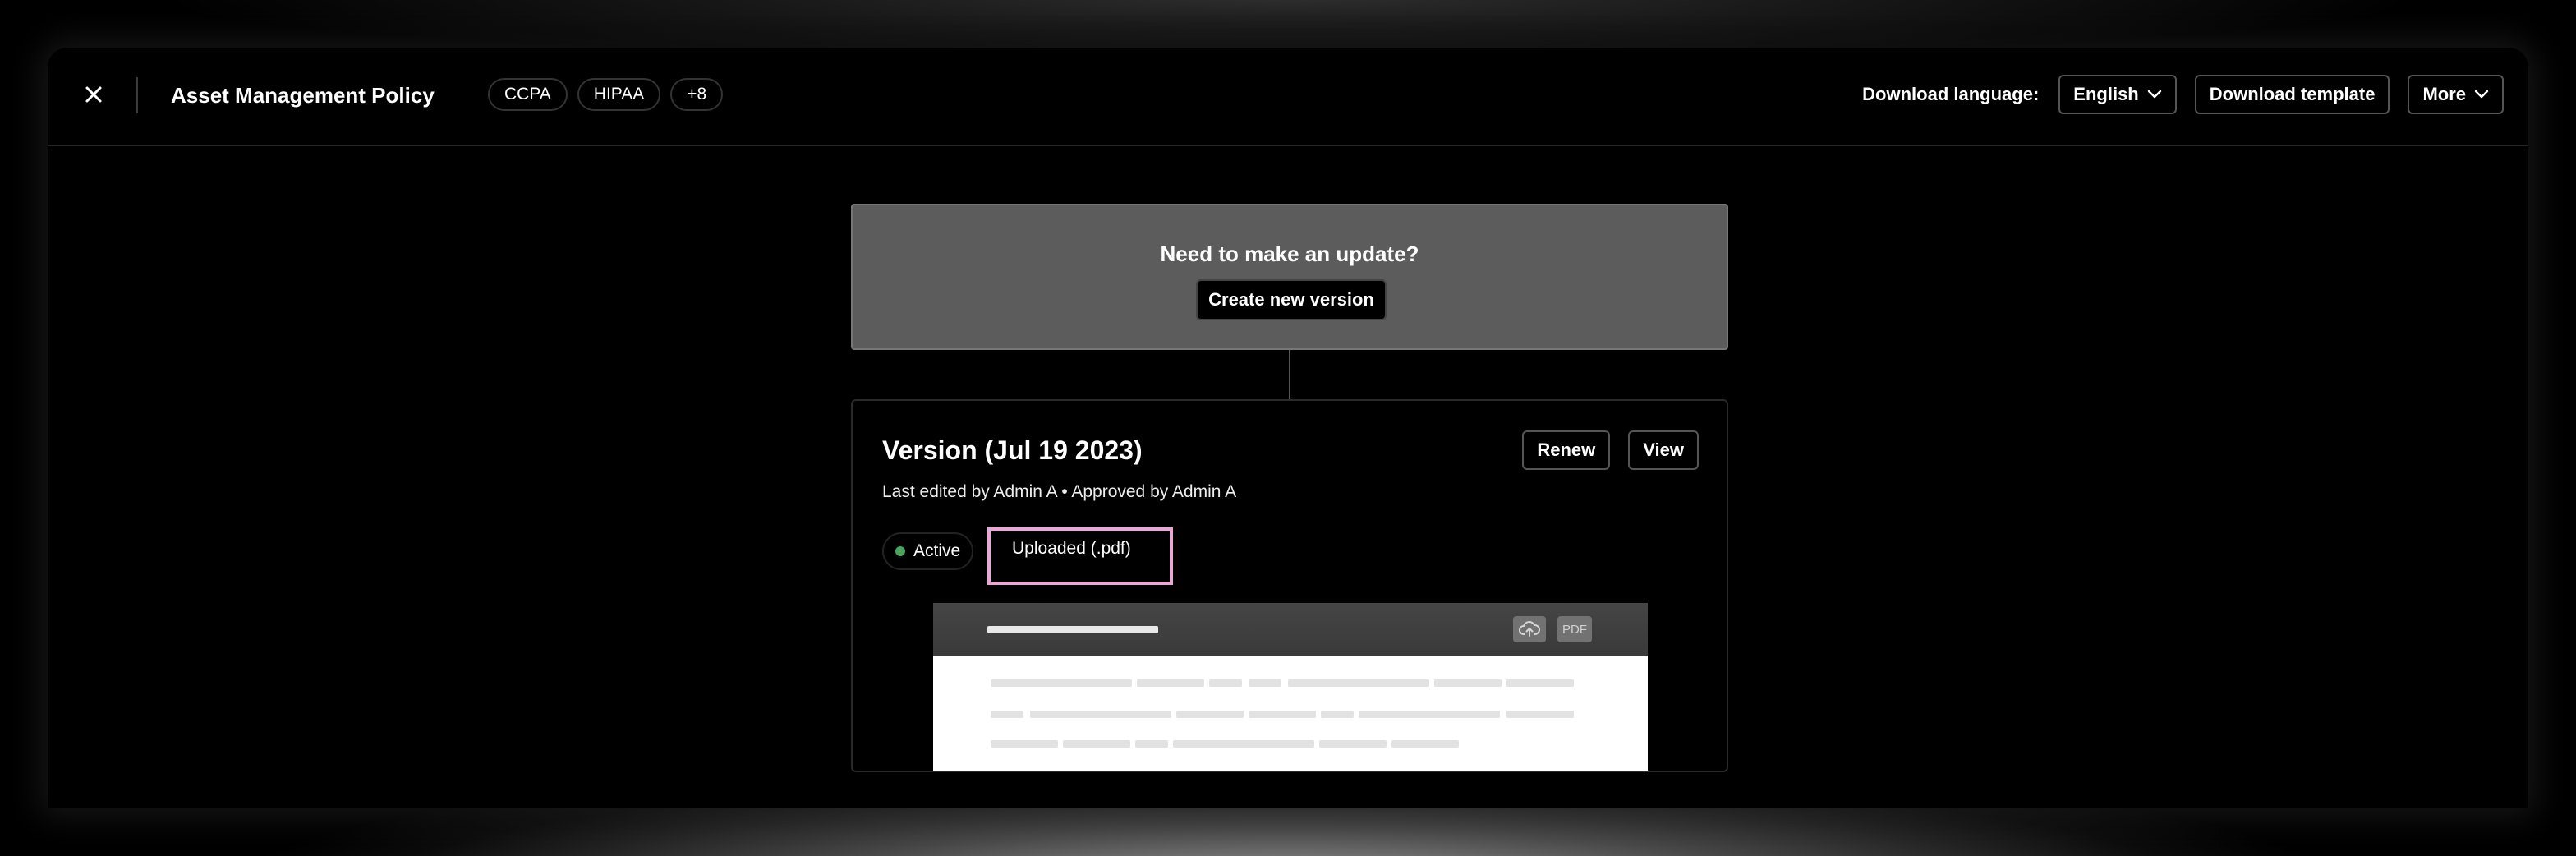 The width and height of the screenshot is (2576, 856). What do you see at coordinates (1289, 374) in the screenshot?
I see `version-connector-line` at bounding box center [1289, 374].